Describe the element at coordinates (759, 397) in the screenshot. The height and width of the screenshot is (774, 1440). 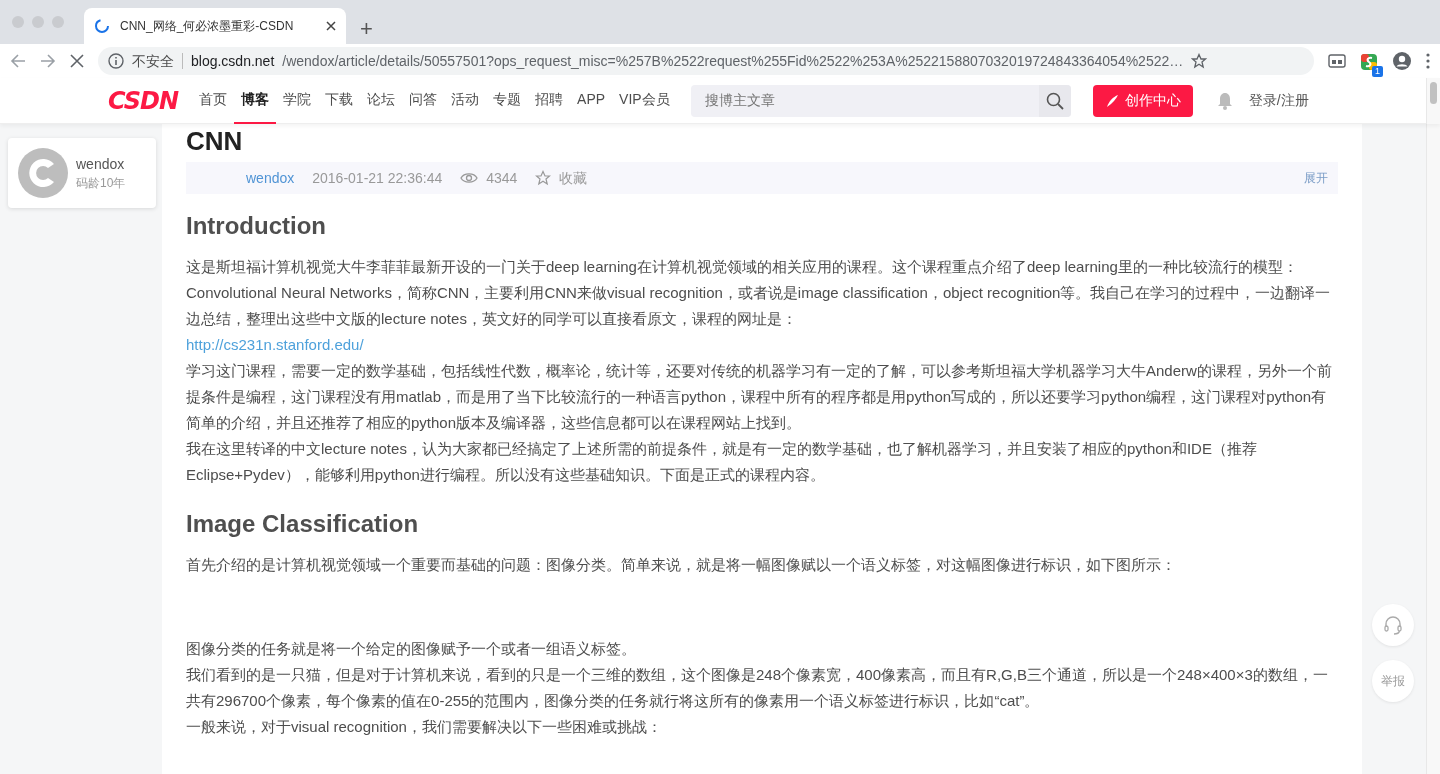
I see `paragraph: 学习这门课程，需要一定的数学基础，包括线性代数，概率论，统计等，还要对传统的机器学习有一定的了解，可以参考斯坦福大学机器学习大牛Anderw的课程，另外一个前提条件是编程，这门课程没有用matlab，而是用了当下比较流行的一种语言python，课程中所有的程序都是用python写成的，所以还要学习python编程，这门课程对python有简单的介绍，并且还推荐了相应的python版本及编译器，这些信息都可以在课程网站上找到。` at that location.